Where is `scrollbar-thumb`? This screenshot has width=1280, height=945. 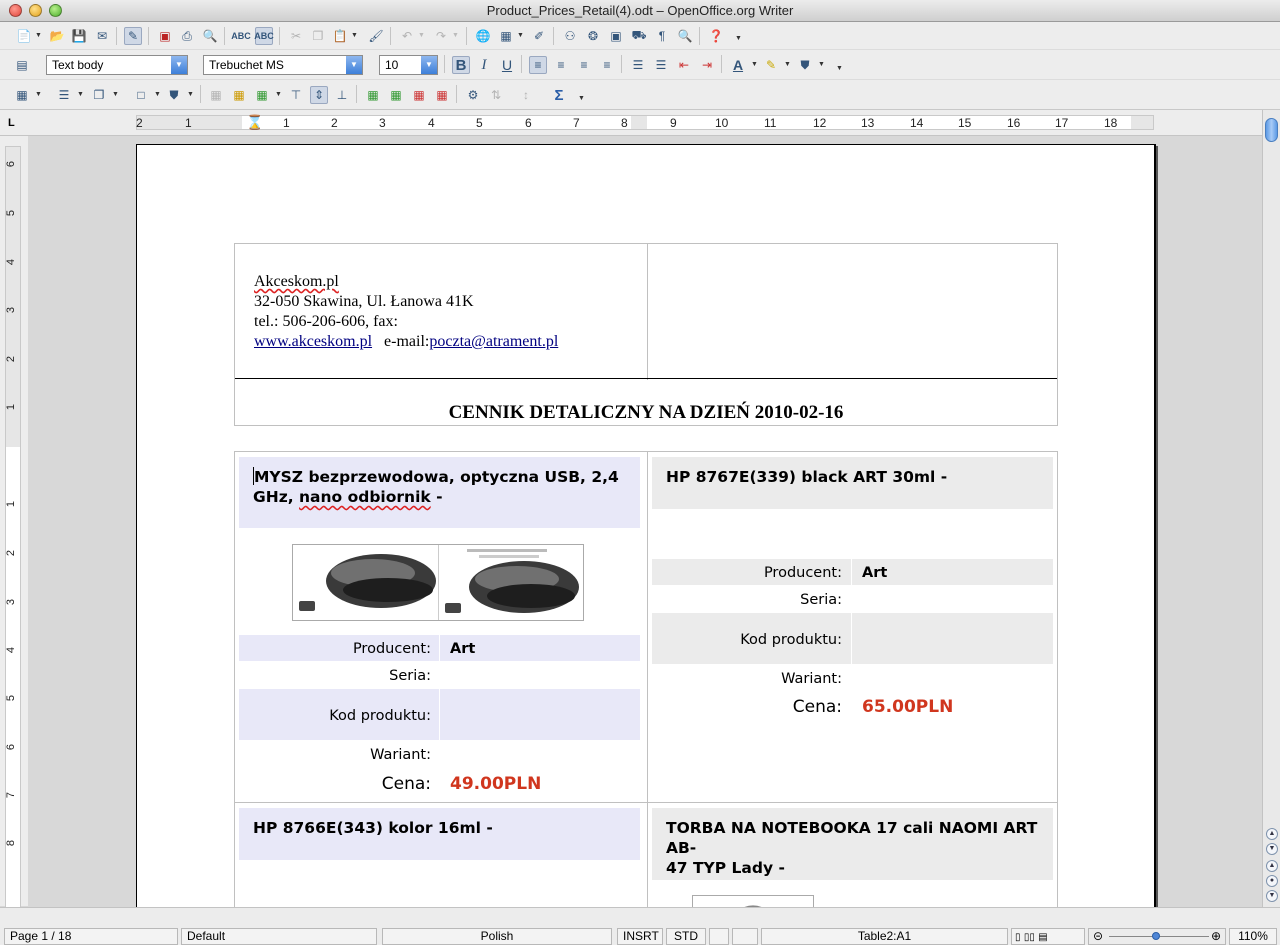
scrollbar-thumb is located at coordinates (1271, 130).